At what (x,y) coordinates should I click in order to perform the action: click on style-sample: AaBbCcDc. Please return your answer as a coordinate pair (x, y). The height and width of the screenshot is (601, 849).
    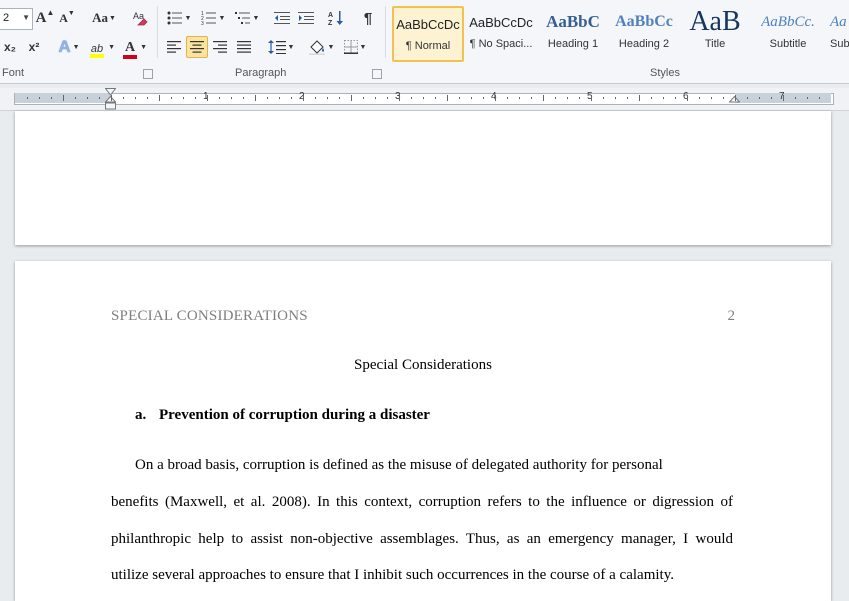
    Looking at the image, I should click on (428, 24).